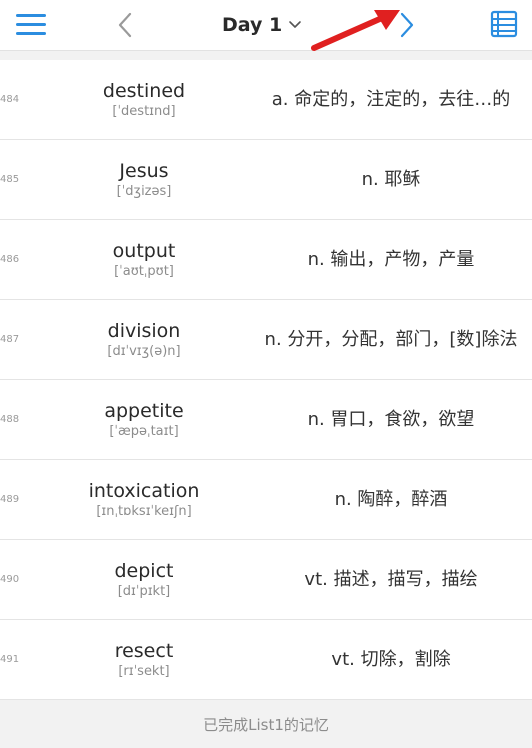 The width and height of the screenshot is (532, 748). What do you see at coordinates (10, 579) in the screenshot?
I see `row-index: 490` at bounding box center [10, 579].